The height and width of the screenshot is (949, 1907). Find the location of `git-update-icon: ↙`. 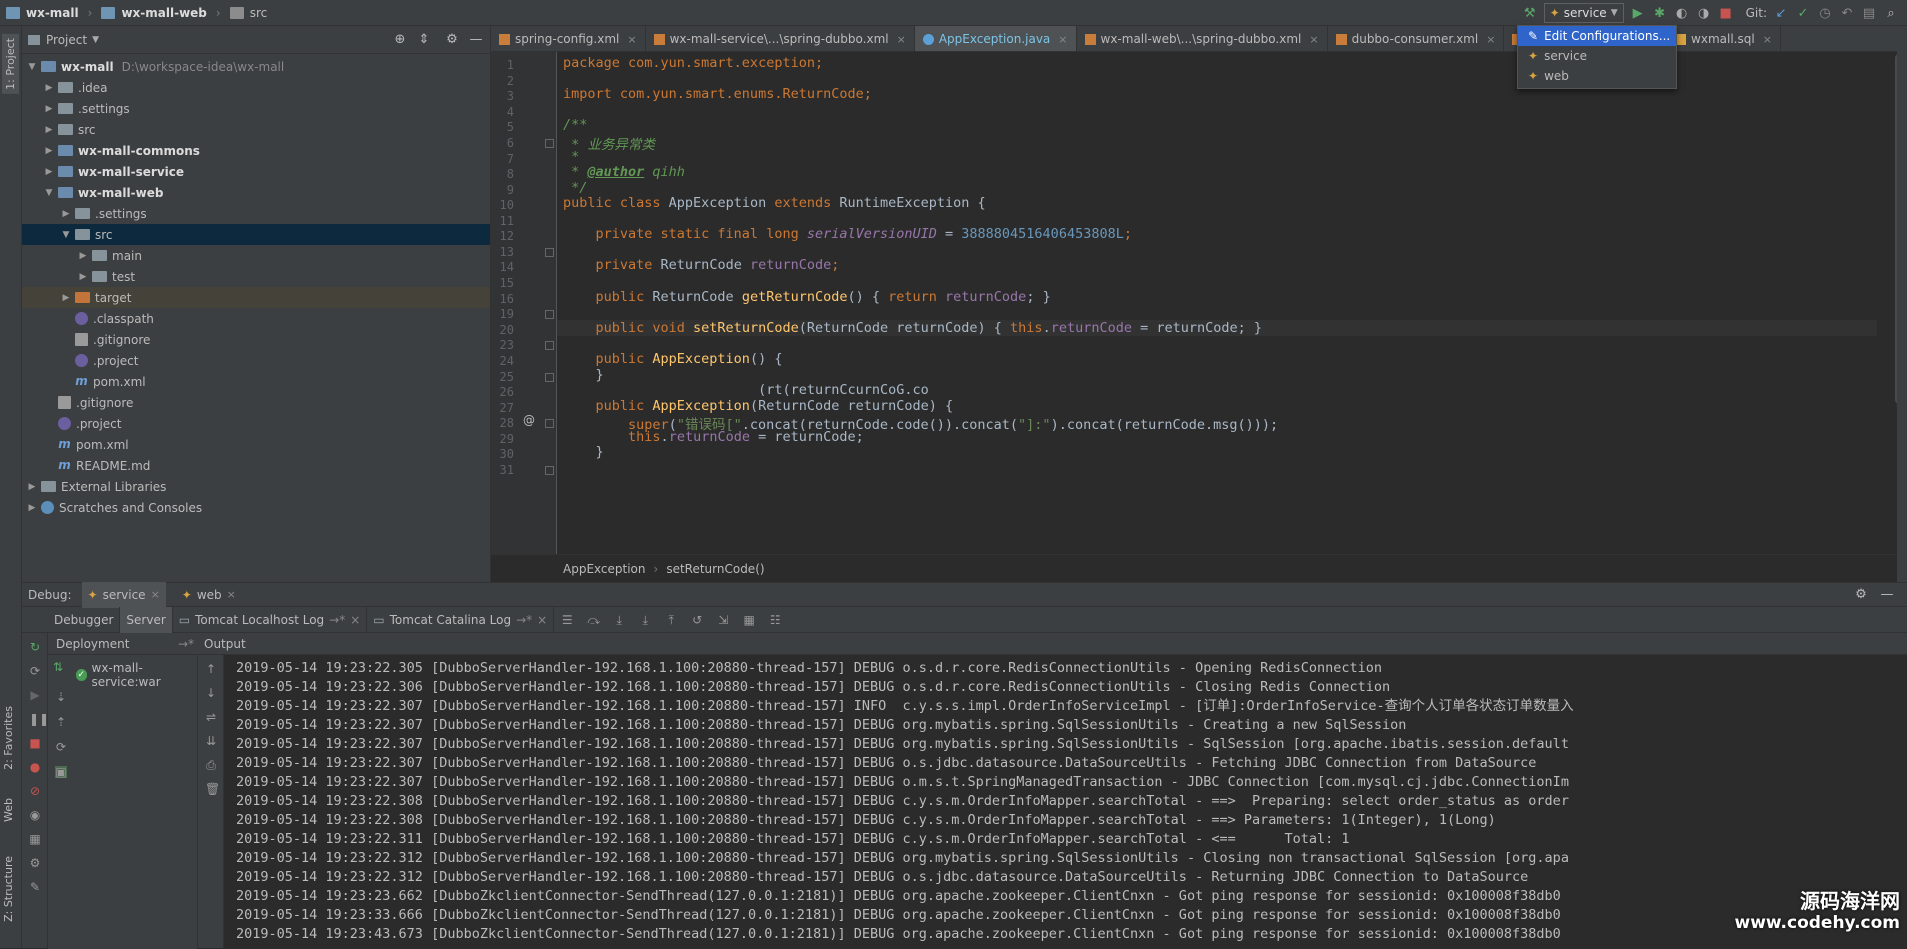

git-update-icon: ↙ is located at coordinates (1781, 13).